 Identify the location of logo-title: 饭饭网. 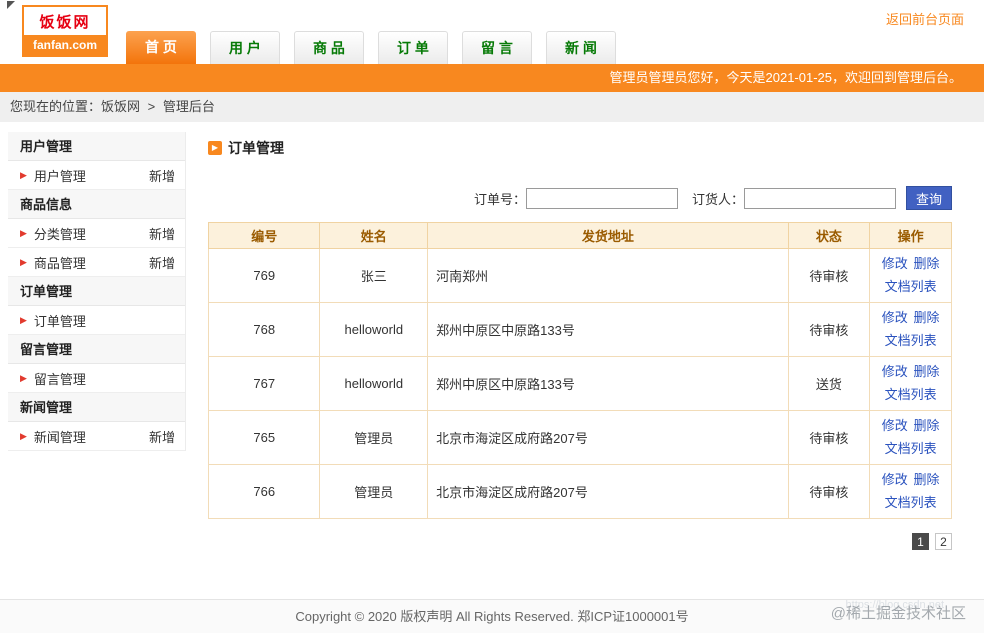
(65, 22).